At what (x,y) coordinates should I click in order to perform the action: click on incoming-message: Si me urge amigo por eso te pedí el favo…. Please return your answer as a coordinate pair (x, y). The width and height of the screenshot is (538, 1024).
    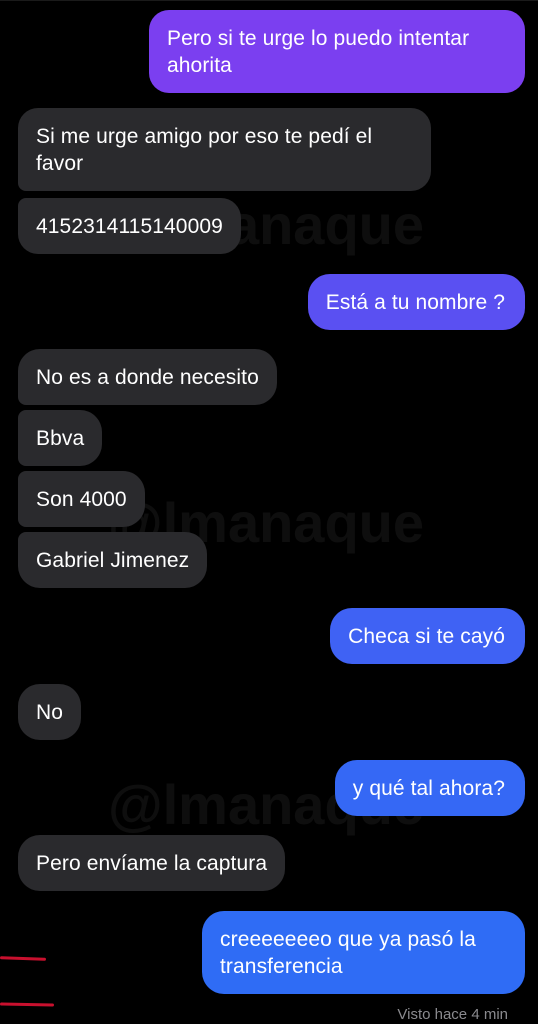
    Looking at the image, I should click on (224, 149).